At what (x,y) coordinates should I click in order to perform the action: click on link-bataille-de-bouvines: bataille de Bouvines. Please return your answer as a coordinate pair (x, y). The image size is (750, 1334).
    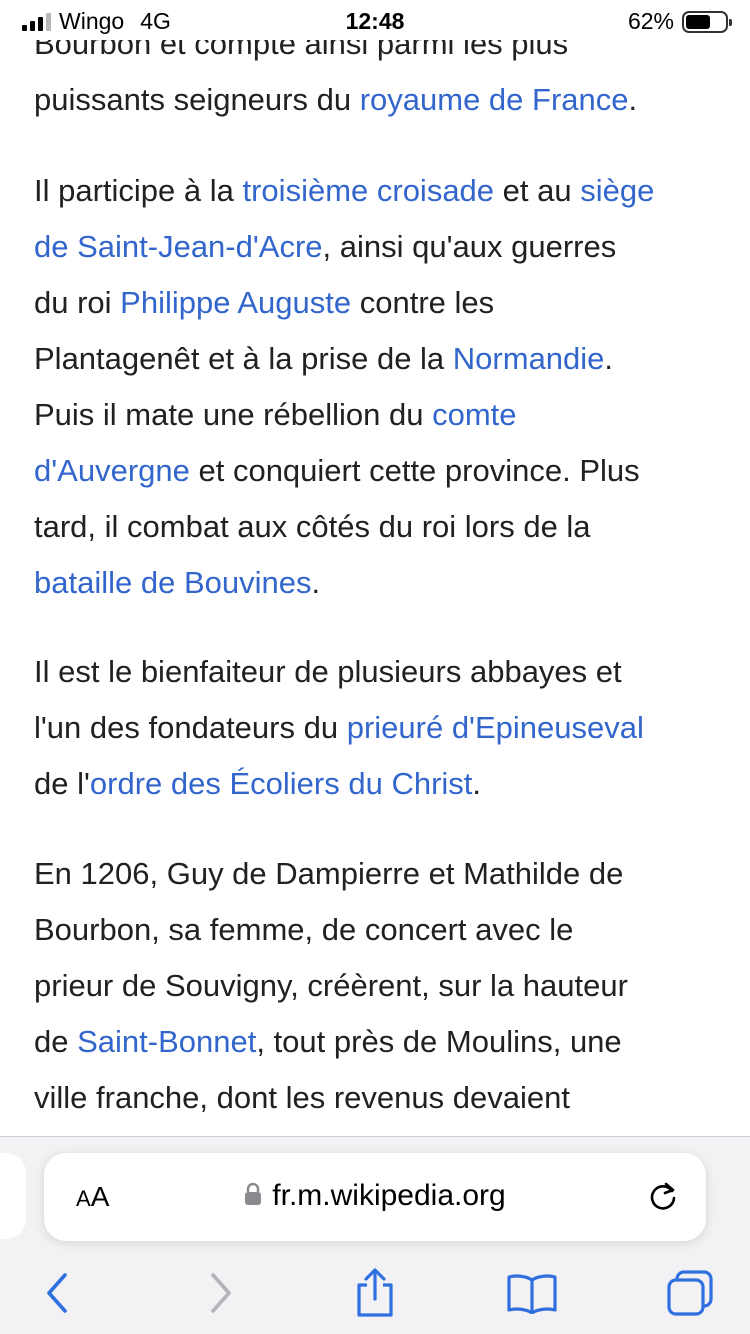
    Looking at the image, I should click on (172, 582).